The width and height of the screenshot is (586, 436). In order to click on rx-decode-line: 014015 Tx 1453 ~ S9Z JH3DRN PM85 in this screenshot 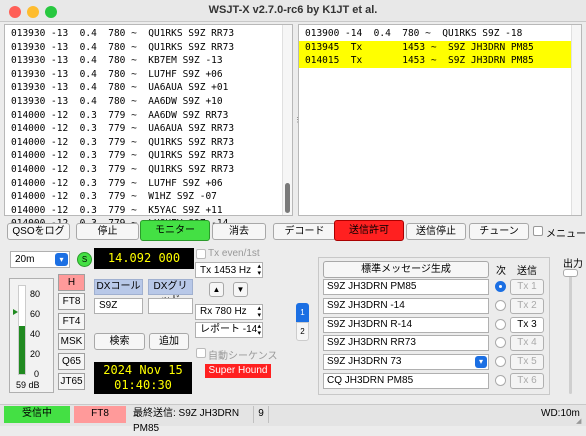, I will do `click(440, 61)`.